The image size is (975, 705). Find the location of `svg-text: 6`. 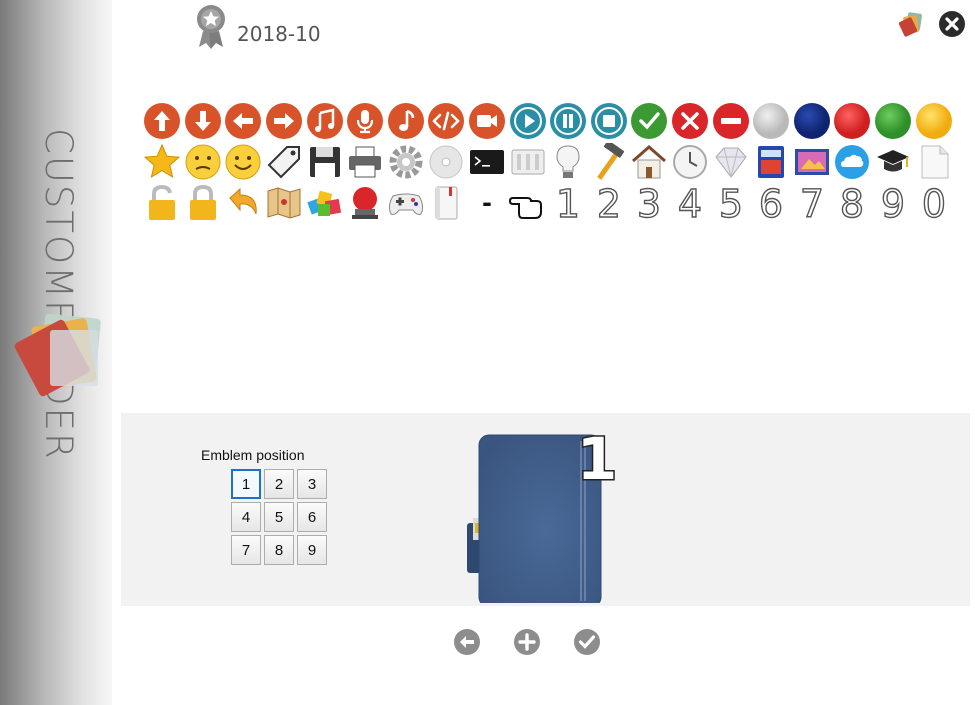

svg-text: 6 is located at coordinates (771, 203).